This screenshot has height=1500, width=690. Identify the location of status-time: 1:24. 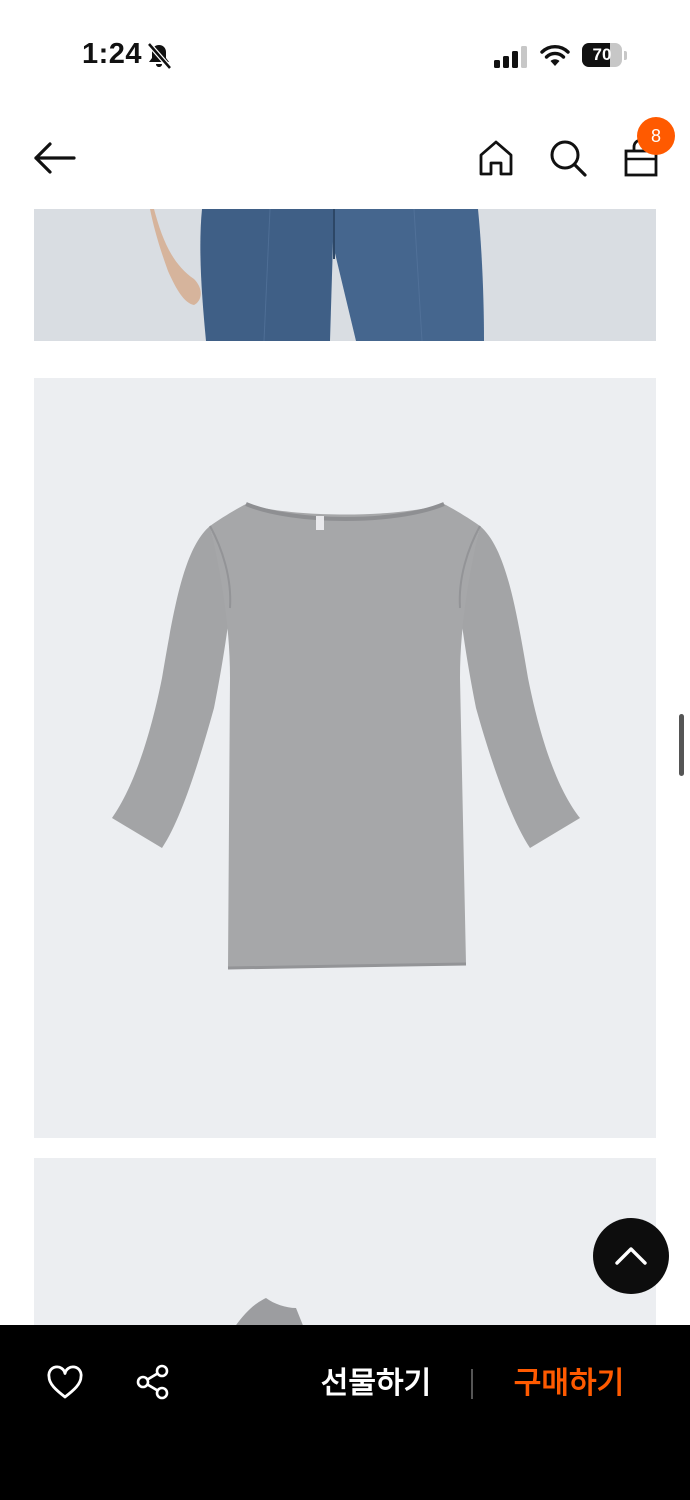
(112, 54).